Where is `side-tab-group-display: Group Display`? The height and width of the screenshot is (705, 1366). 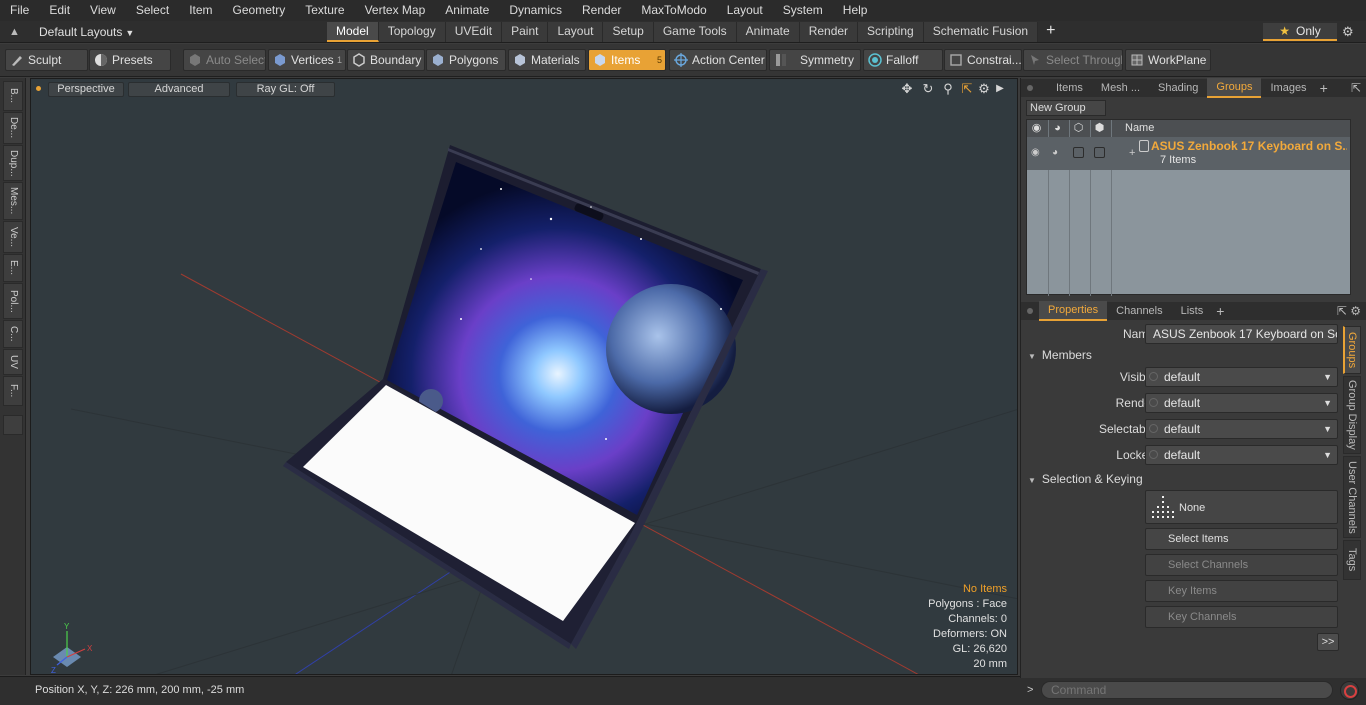 side-tab-group-display: Group Display is located at coordinates (1352, 415).